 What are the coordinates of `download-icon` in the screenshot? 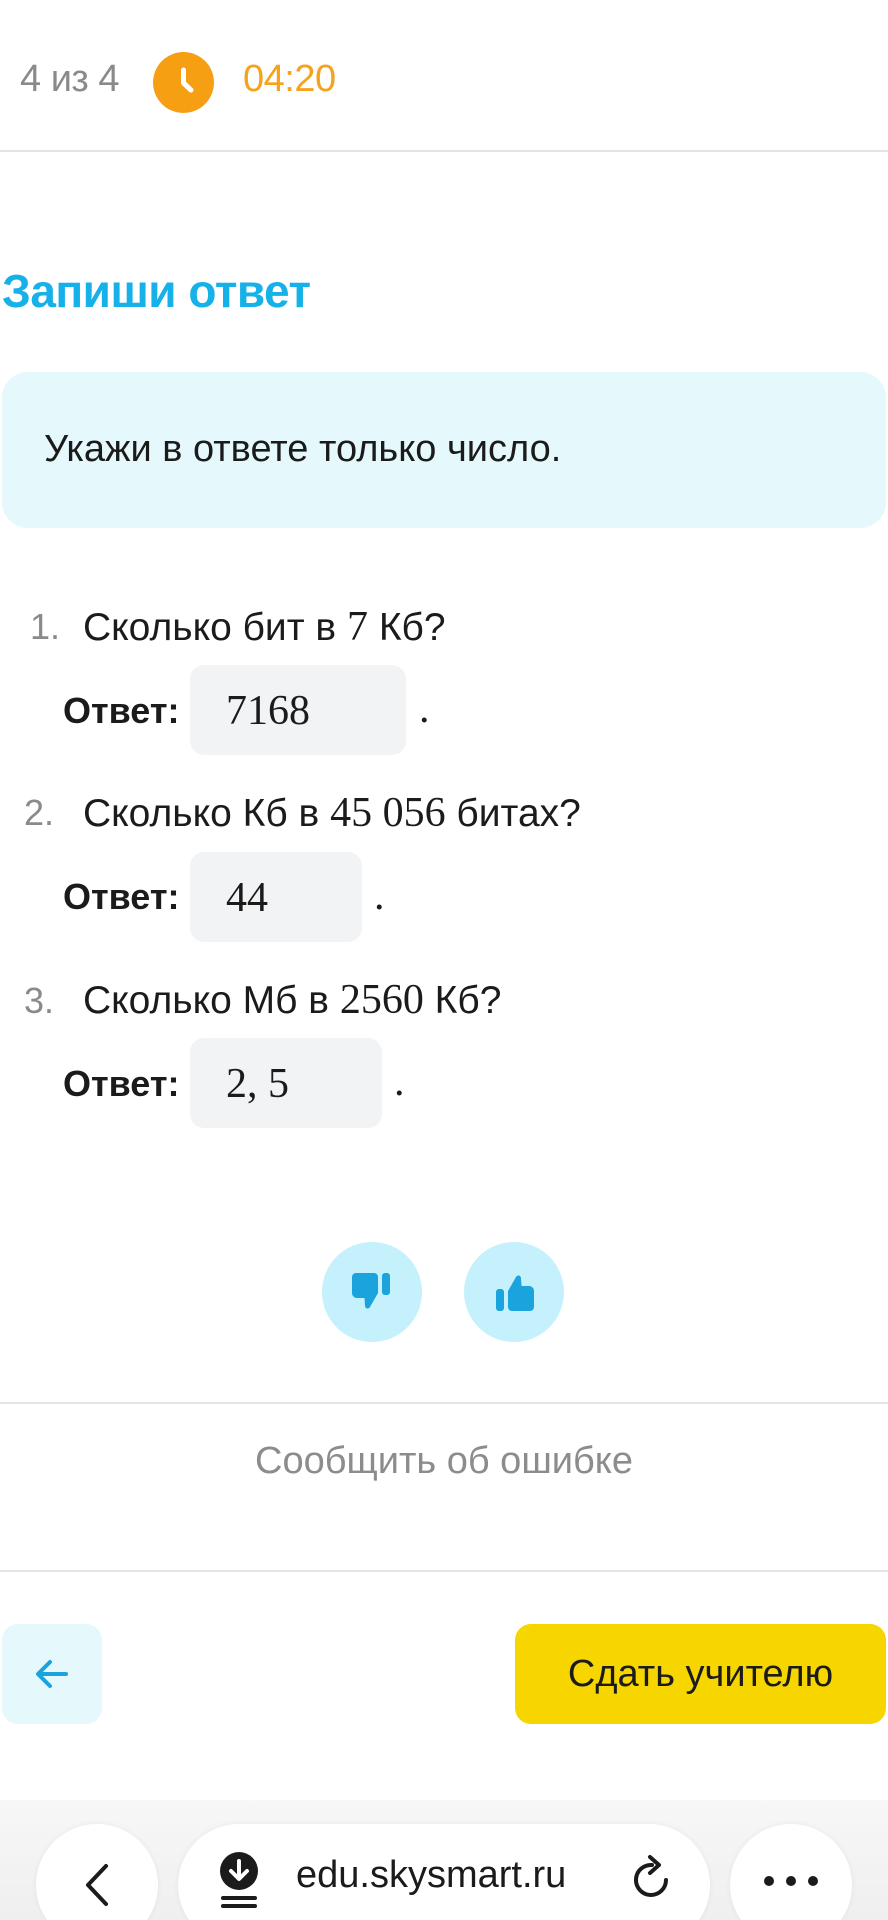 It's located at (239, 1880).